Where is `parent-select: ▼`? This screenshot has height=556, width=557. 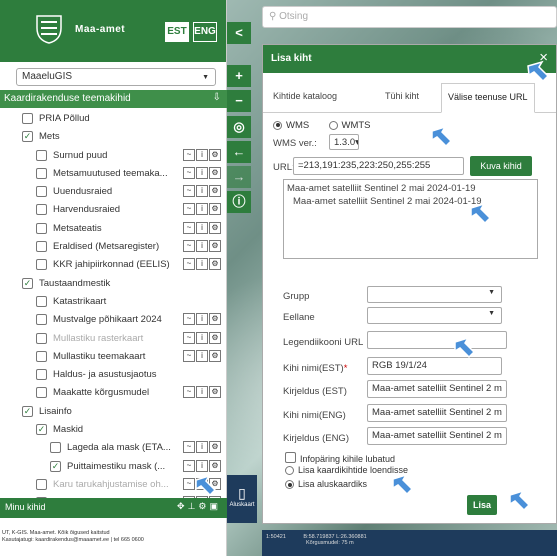 parent-select: ▼ is located at coordinates (434, 315).